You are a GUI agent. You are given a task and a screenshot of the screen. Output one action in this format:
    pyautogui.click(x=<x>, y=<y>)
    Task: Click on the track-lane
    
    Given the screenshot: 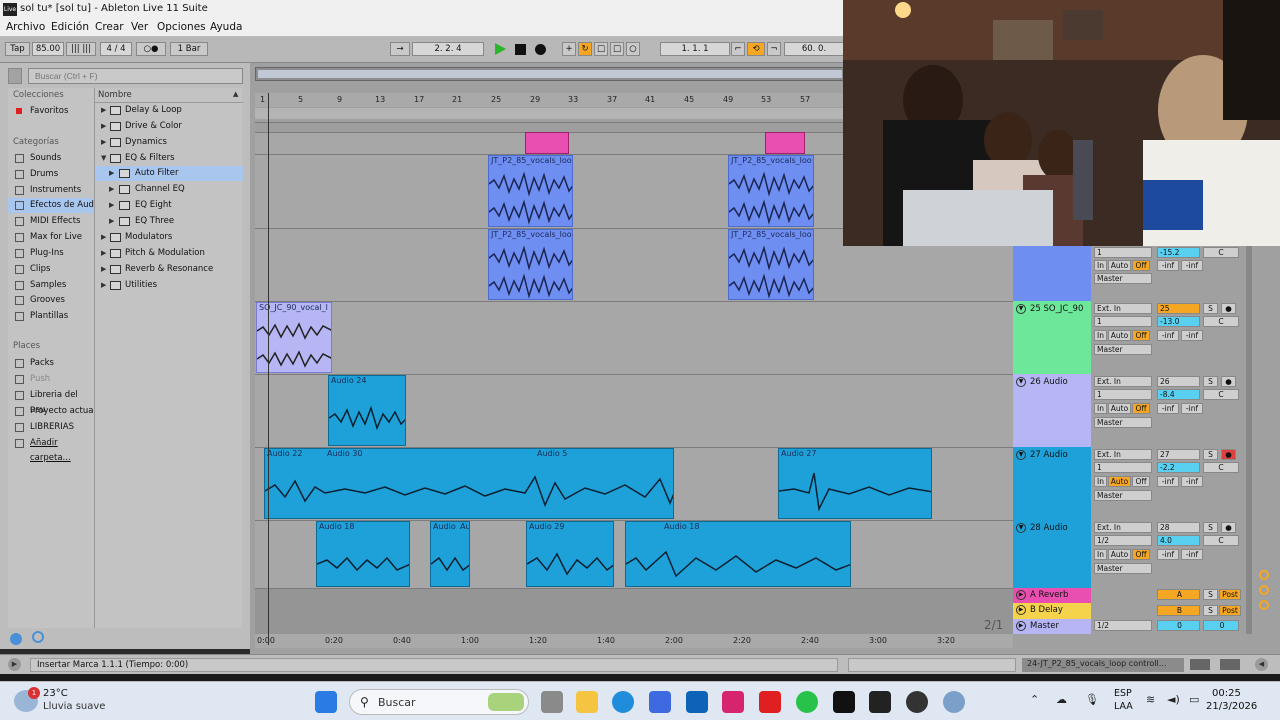 What is the action you would take?
    pyautogui.click(x=634, y=337)
    